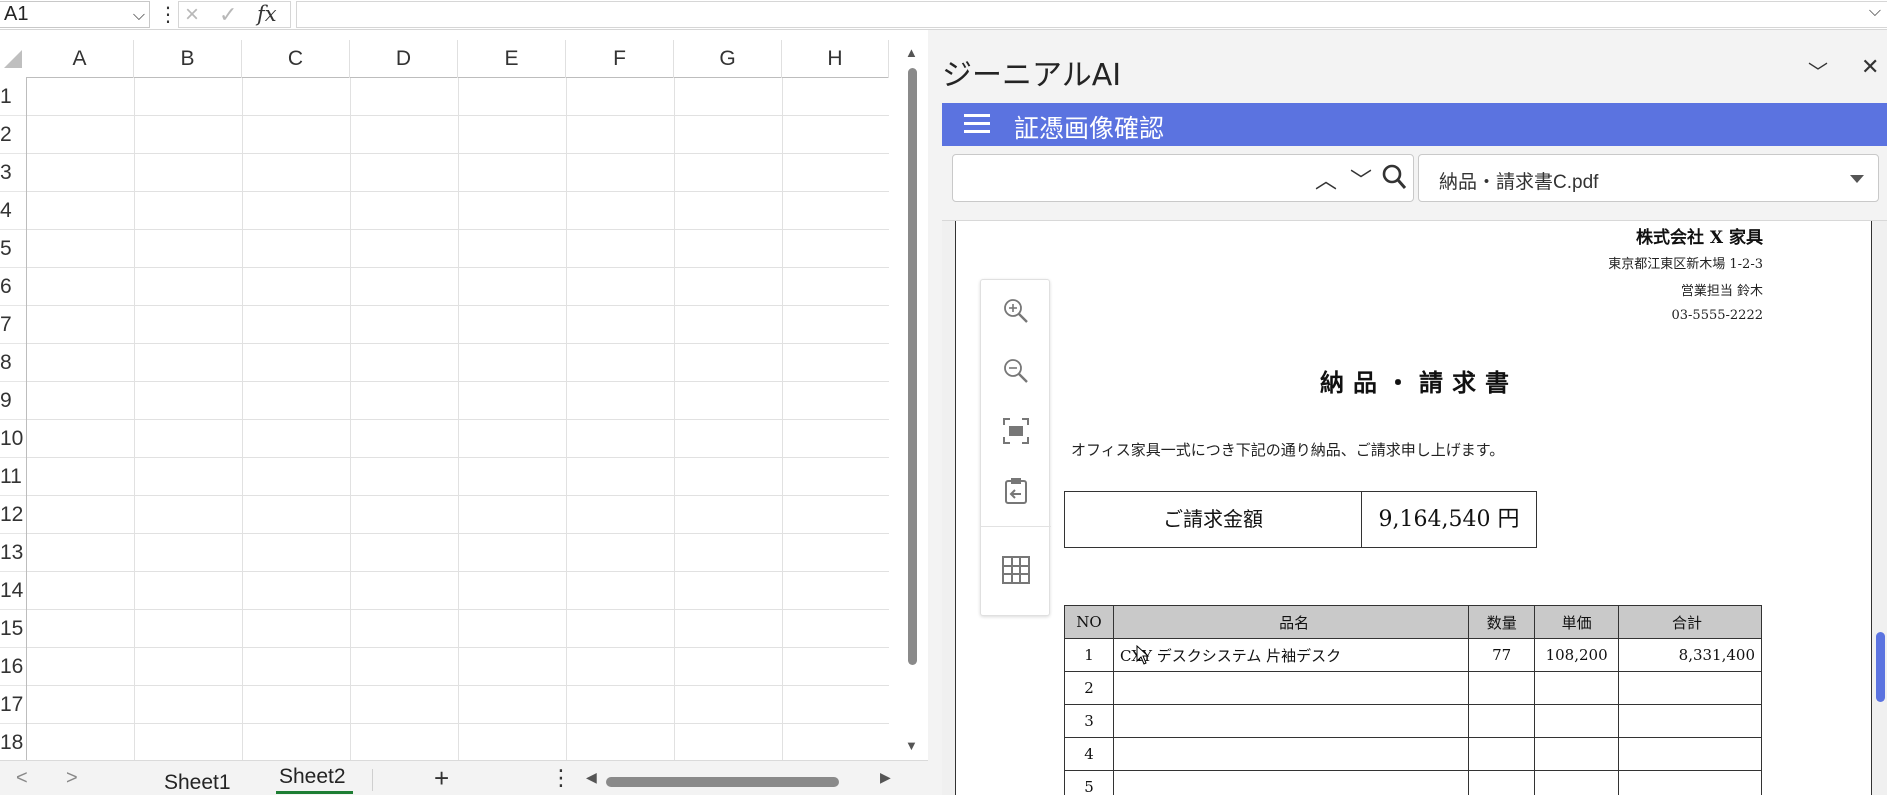 This screenshot has height=795, width=1887. I want to click on scroll-right-icon: ▶, so click(885, 777).